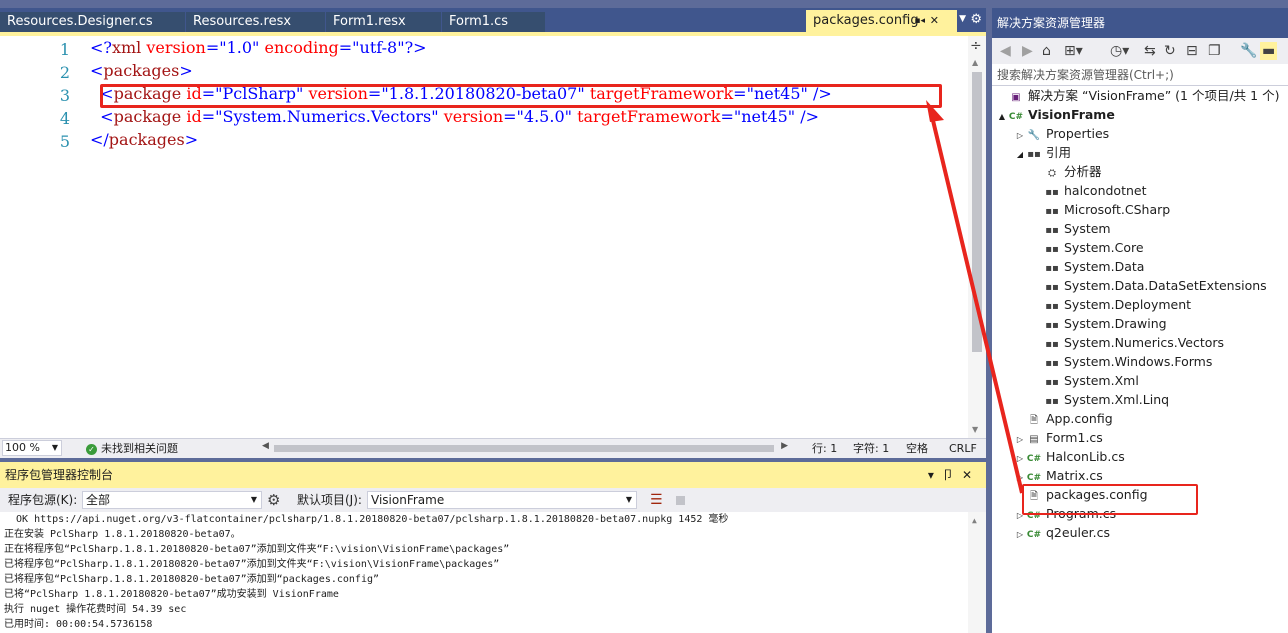  What do you see at coordinates (1214, 51) in the screenshot?
I see `show-all-files-icon: ❐` at bounding box center [1214, 51].